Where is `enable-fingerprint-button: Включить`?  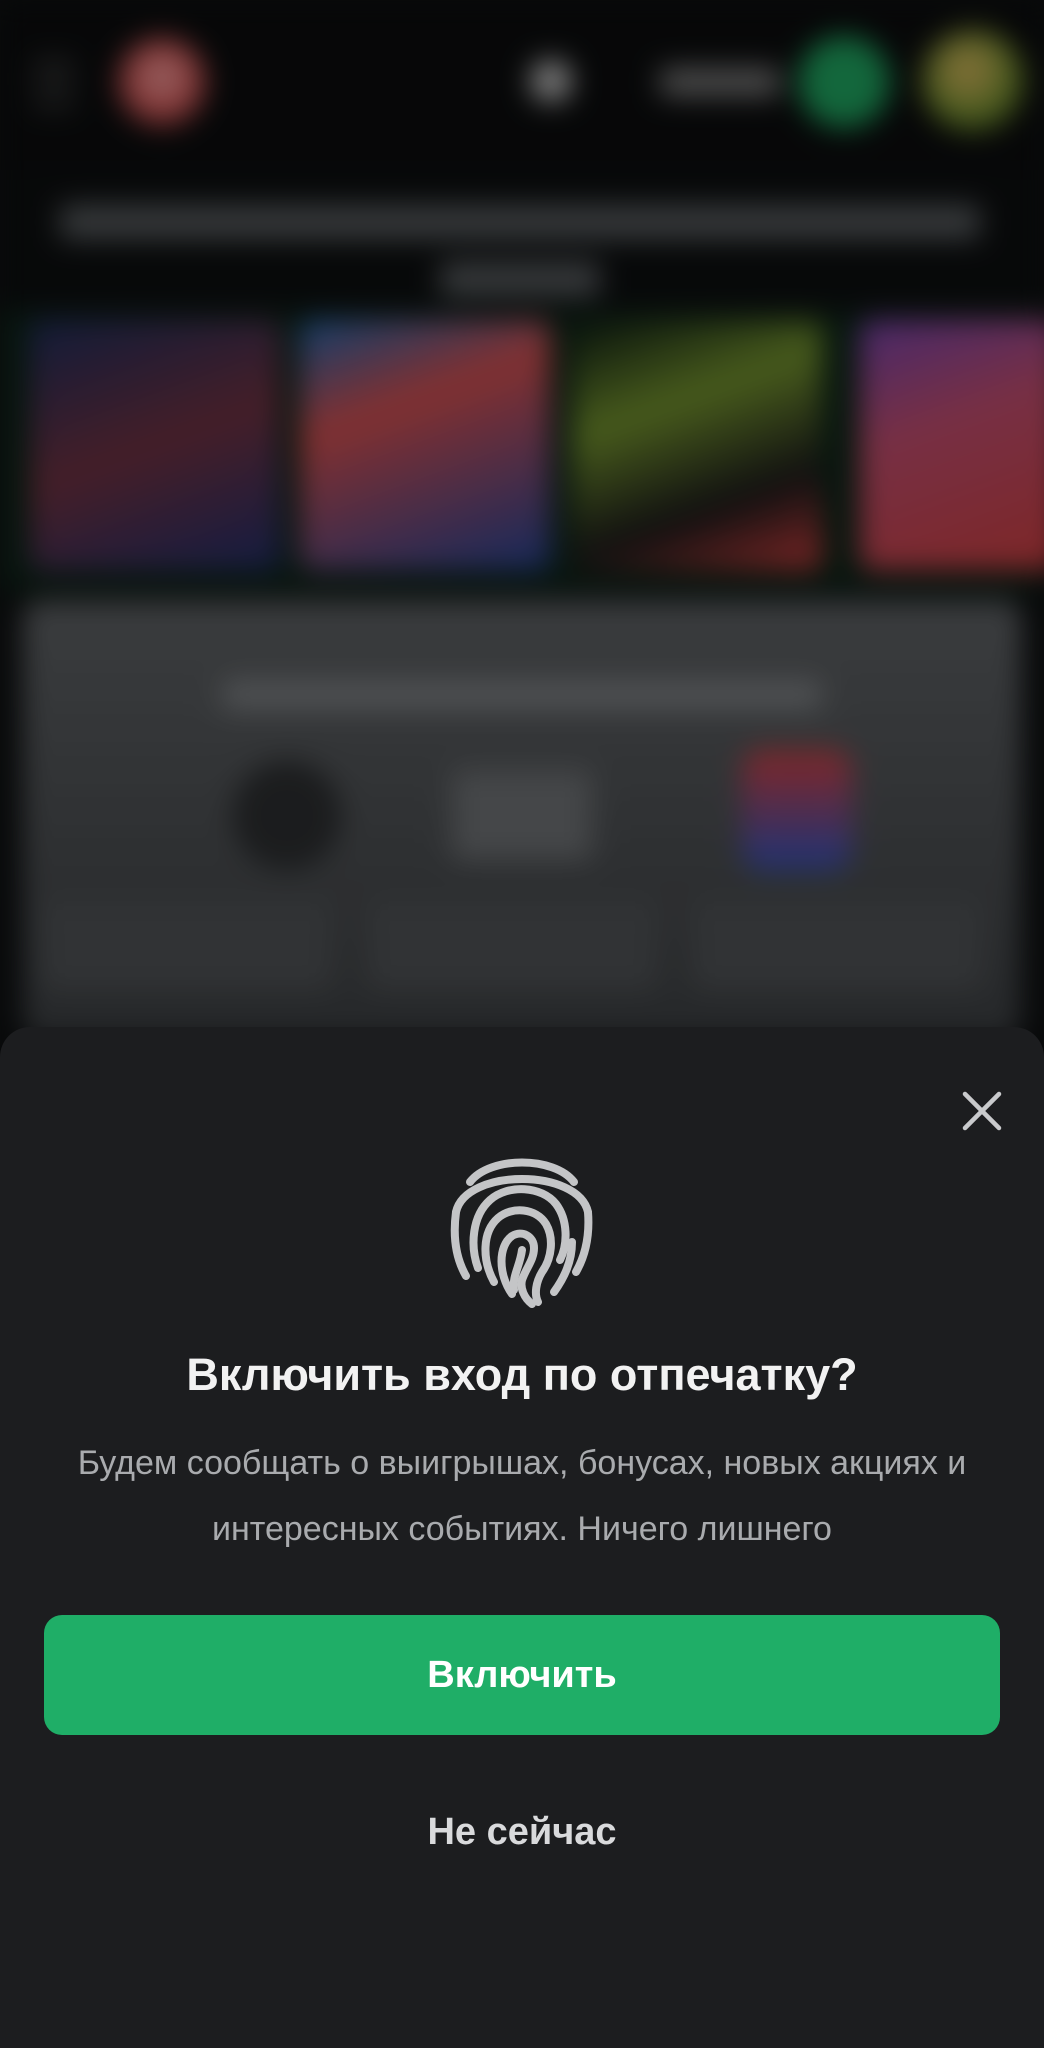 enable-fingerprint-button: Включить is located at coordinates (522, 1675).